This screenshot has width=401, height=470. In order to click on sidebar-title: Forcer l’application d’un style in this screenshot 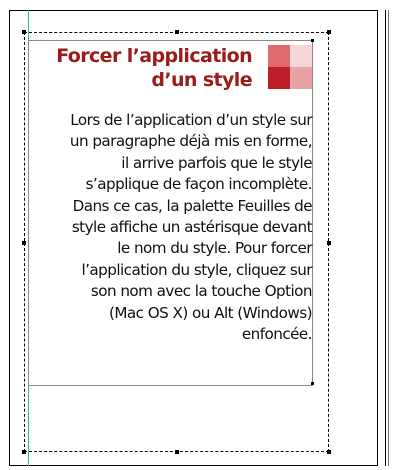, I will do `click(154, 68)`.